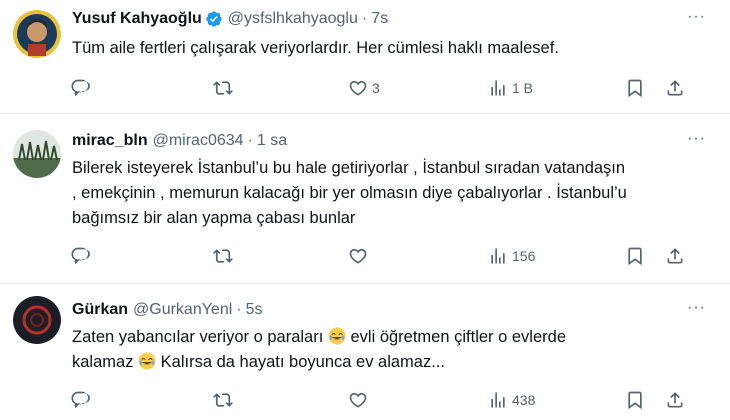 This screenshot has width=730, height=420. Describe the element at coordinates (254, 310) in the screenshot. I see `timestamp: 5s` at that location.